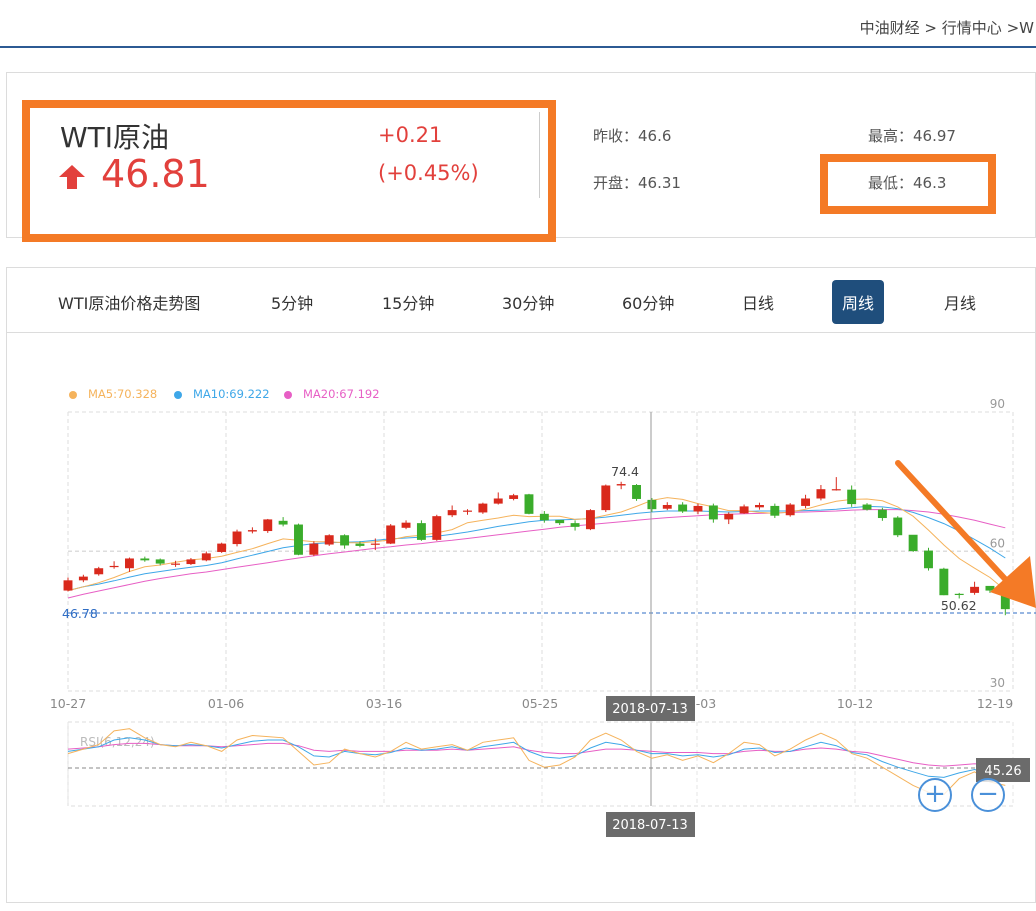 The height and width of the screenshot is (911, 1036). Describe the element at coordinates (960, 302) in the screenshot. I see `tab-monthly: 月线` at that location.